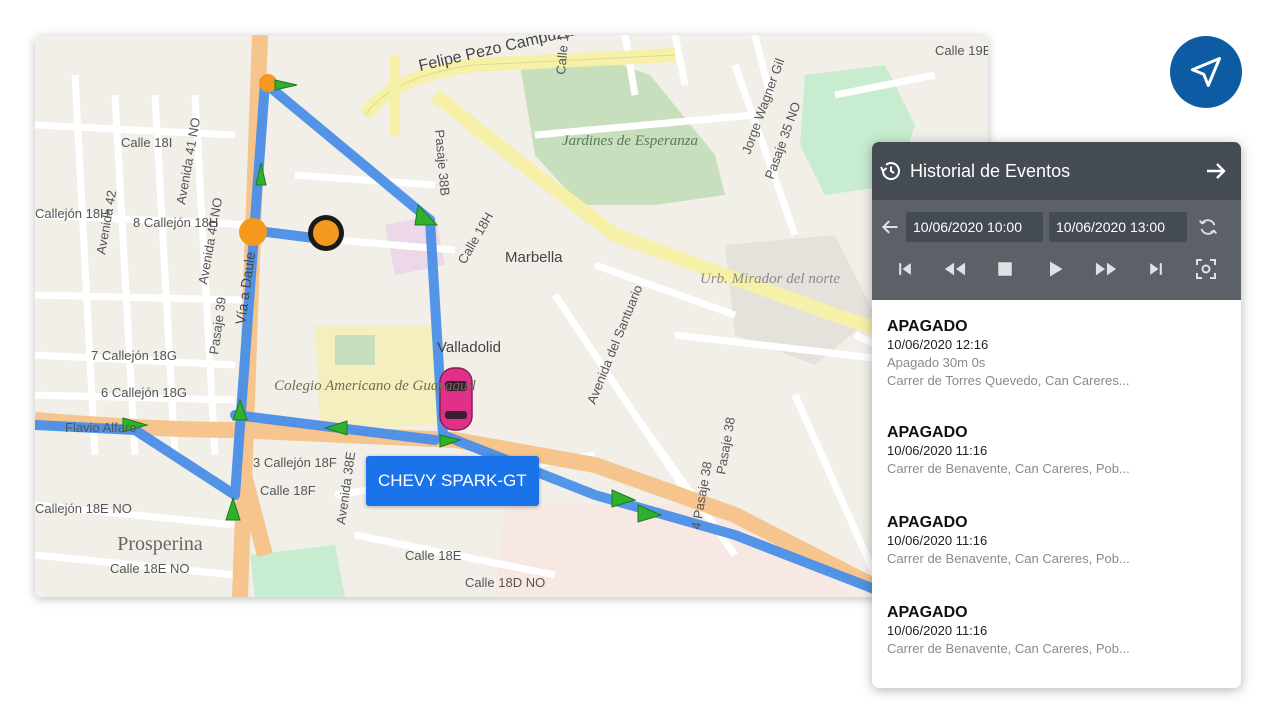 The height and width of the screenshot is (720, 1280). I want to click on start-date-input: 10/06/2020 10:00, so click(974, 227).